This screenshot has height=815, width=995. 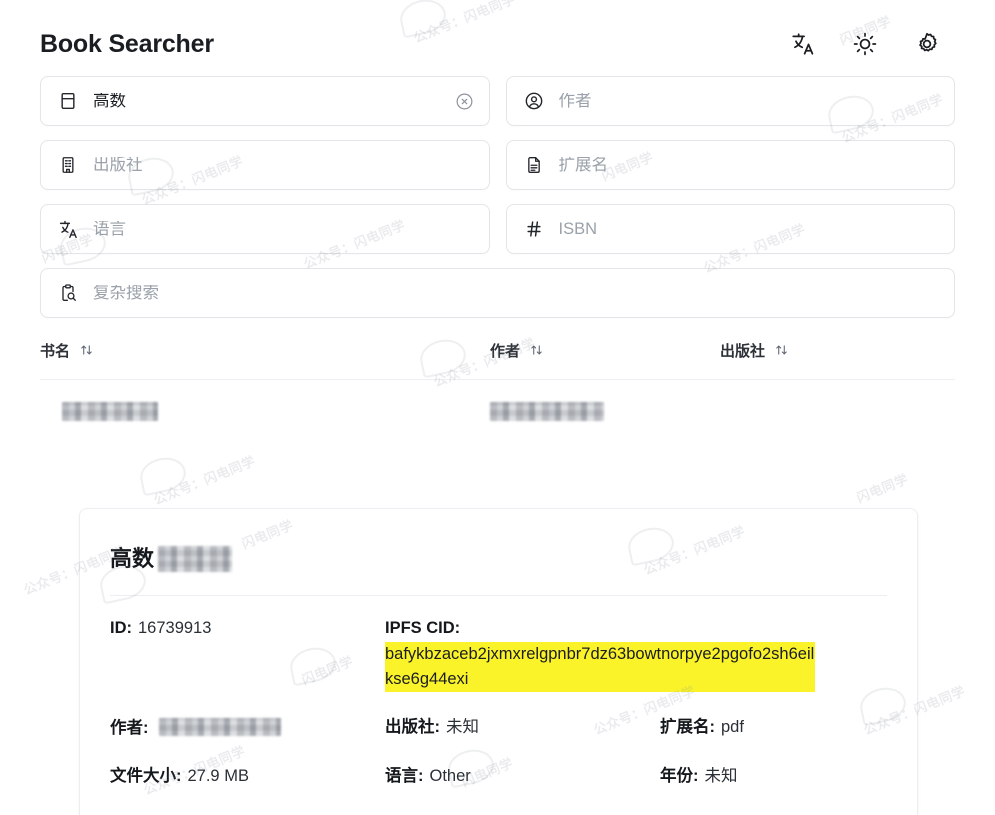 I want to click on person-circle-icon, so click(x=534, y=101).